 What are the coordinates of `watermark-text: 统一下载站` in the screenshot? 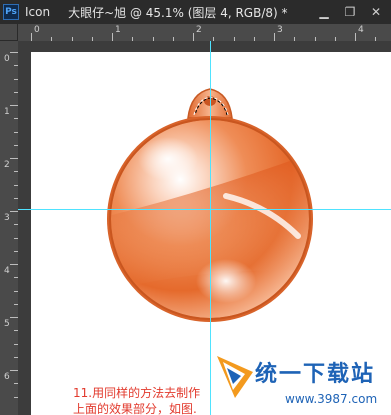 It's located at (315, 374).